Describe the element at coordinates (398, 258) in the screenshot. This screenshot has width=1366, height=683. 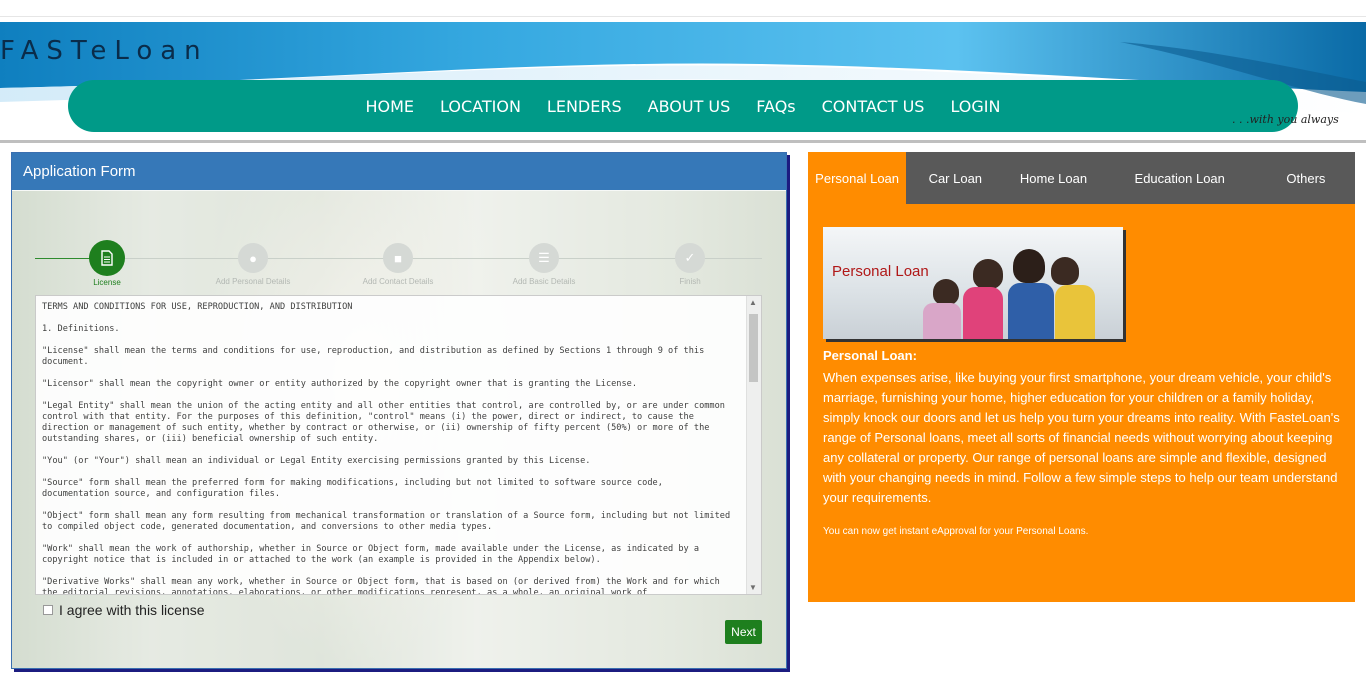
I see `contact-card-icon: ■` at that location.